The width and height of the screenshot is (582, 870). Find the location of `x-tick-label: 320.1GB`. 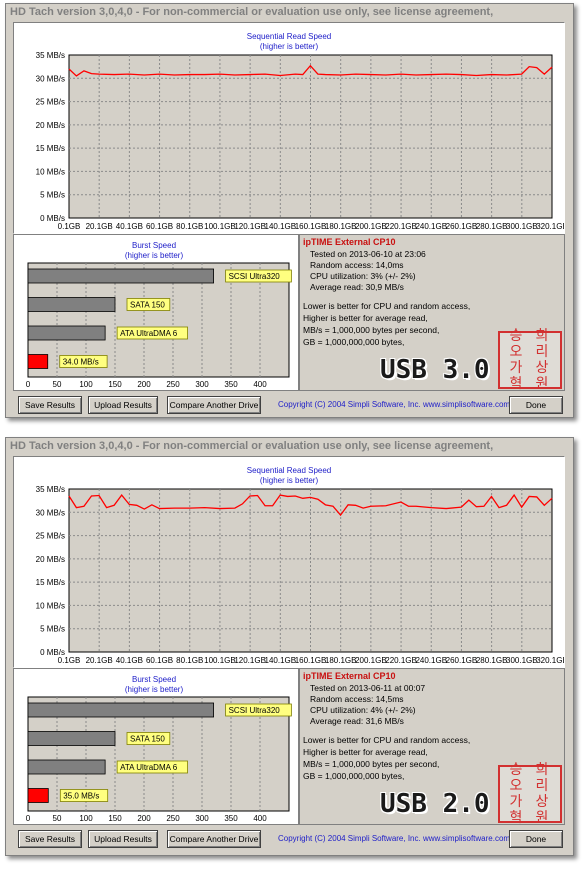

x-tick-label: 320.1GB is located at coordinates (550, 226).